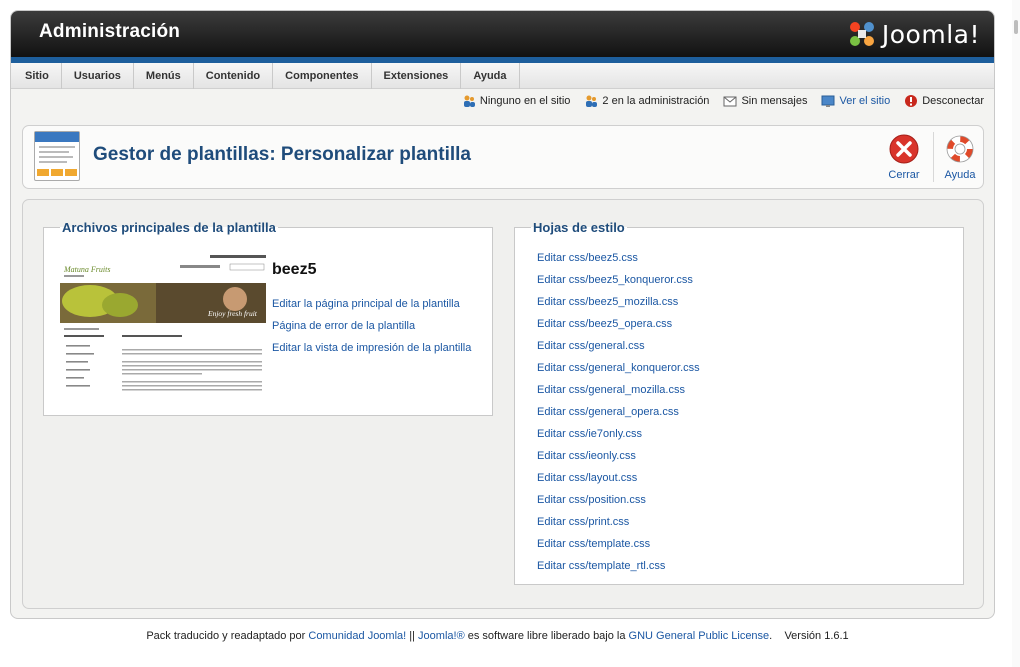 The width and height of the screenshot is (1020, 667). Describe the element at coordinates (865, 101) in the screenshot. I see `view-site-text: Ver el sitio` at that location.